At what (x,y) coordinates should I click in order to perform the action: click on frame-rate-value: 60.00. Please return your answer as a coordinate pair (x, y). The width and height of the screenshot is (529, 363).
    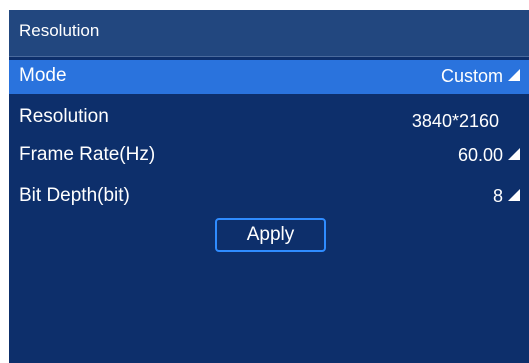
    Looking at the image, I should click on (480, 155).